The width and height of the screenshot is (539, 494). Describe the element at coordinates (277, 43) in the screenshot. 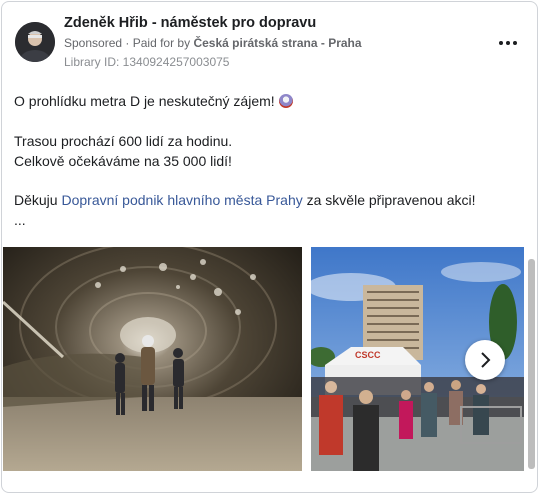

I see `funder-name: Česká pirátská strana - Praha` at that location.